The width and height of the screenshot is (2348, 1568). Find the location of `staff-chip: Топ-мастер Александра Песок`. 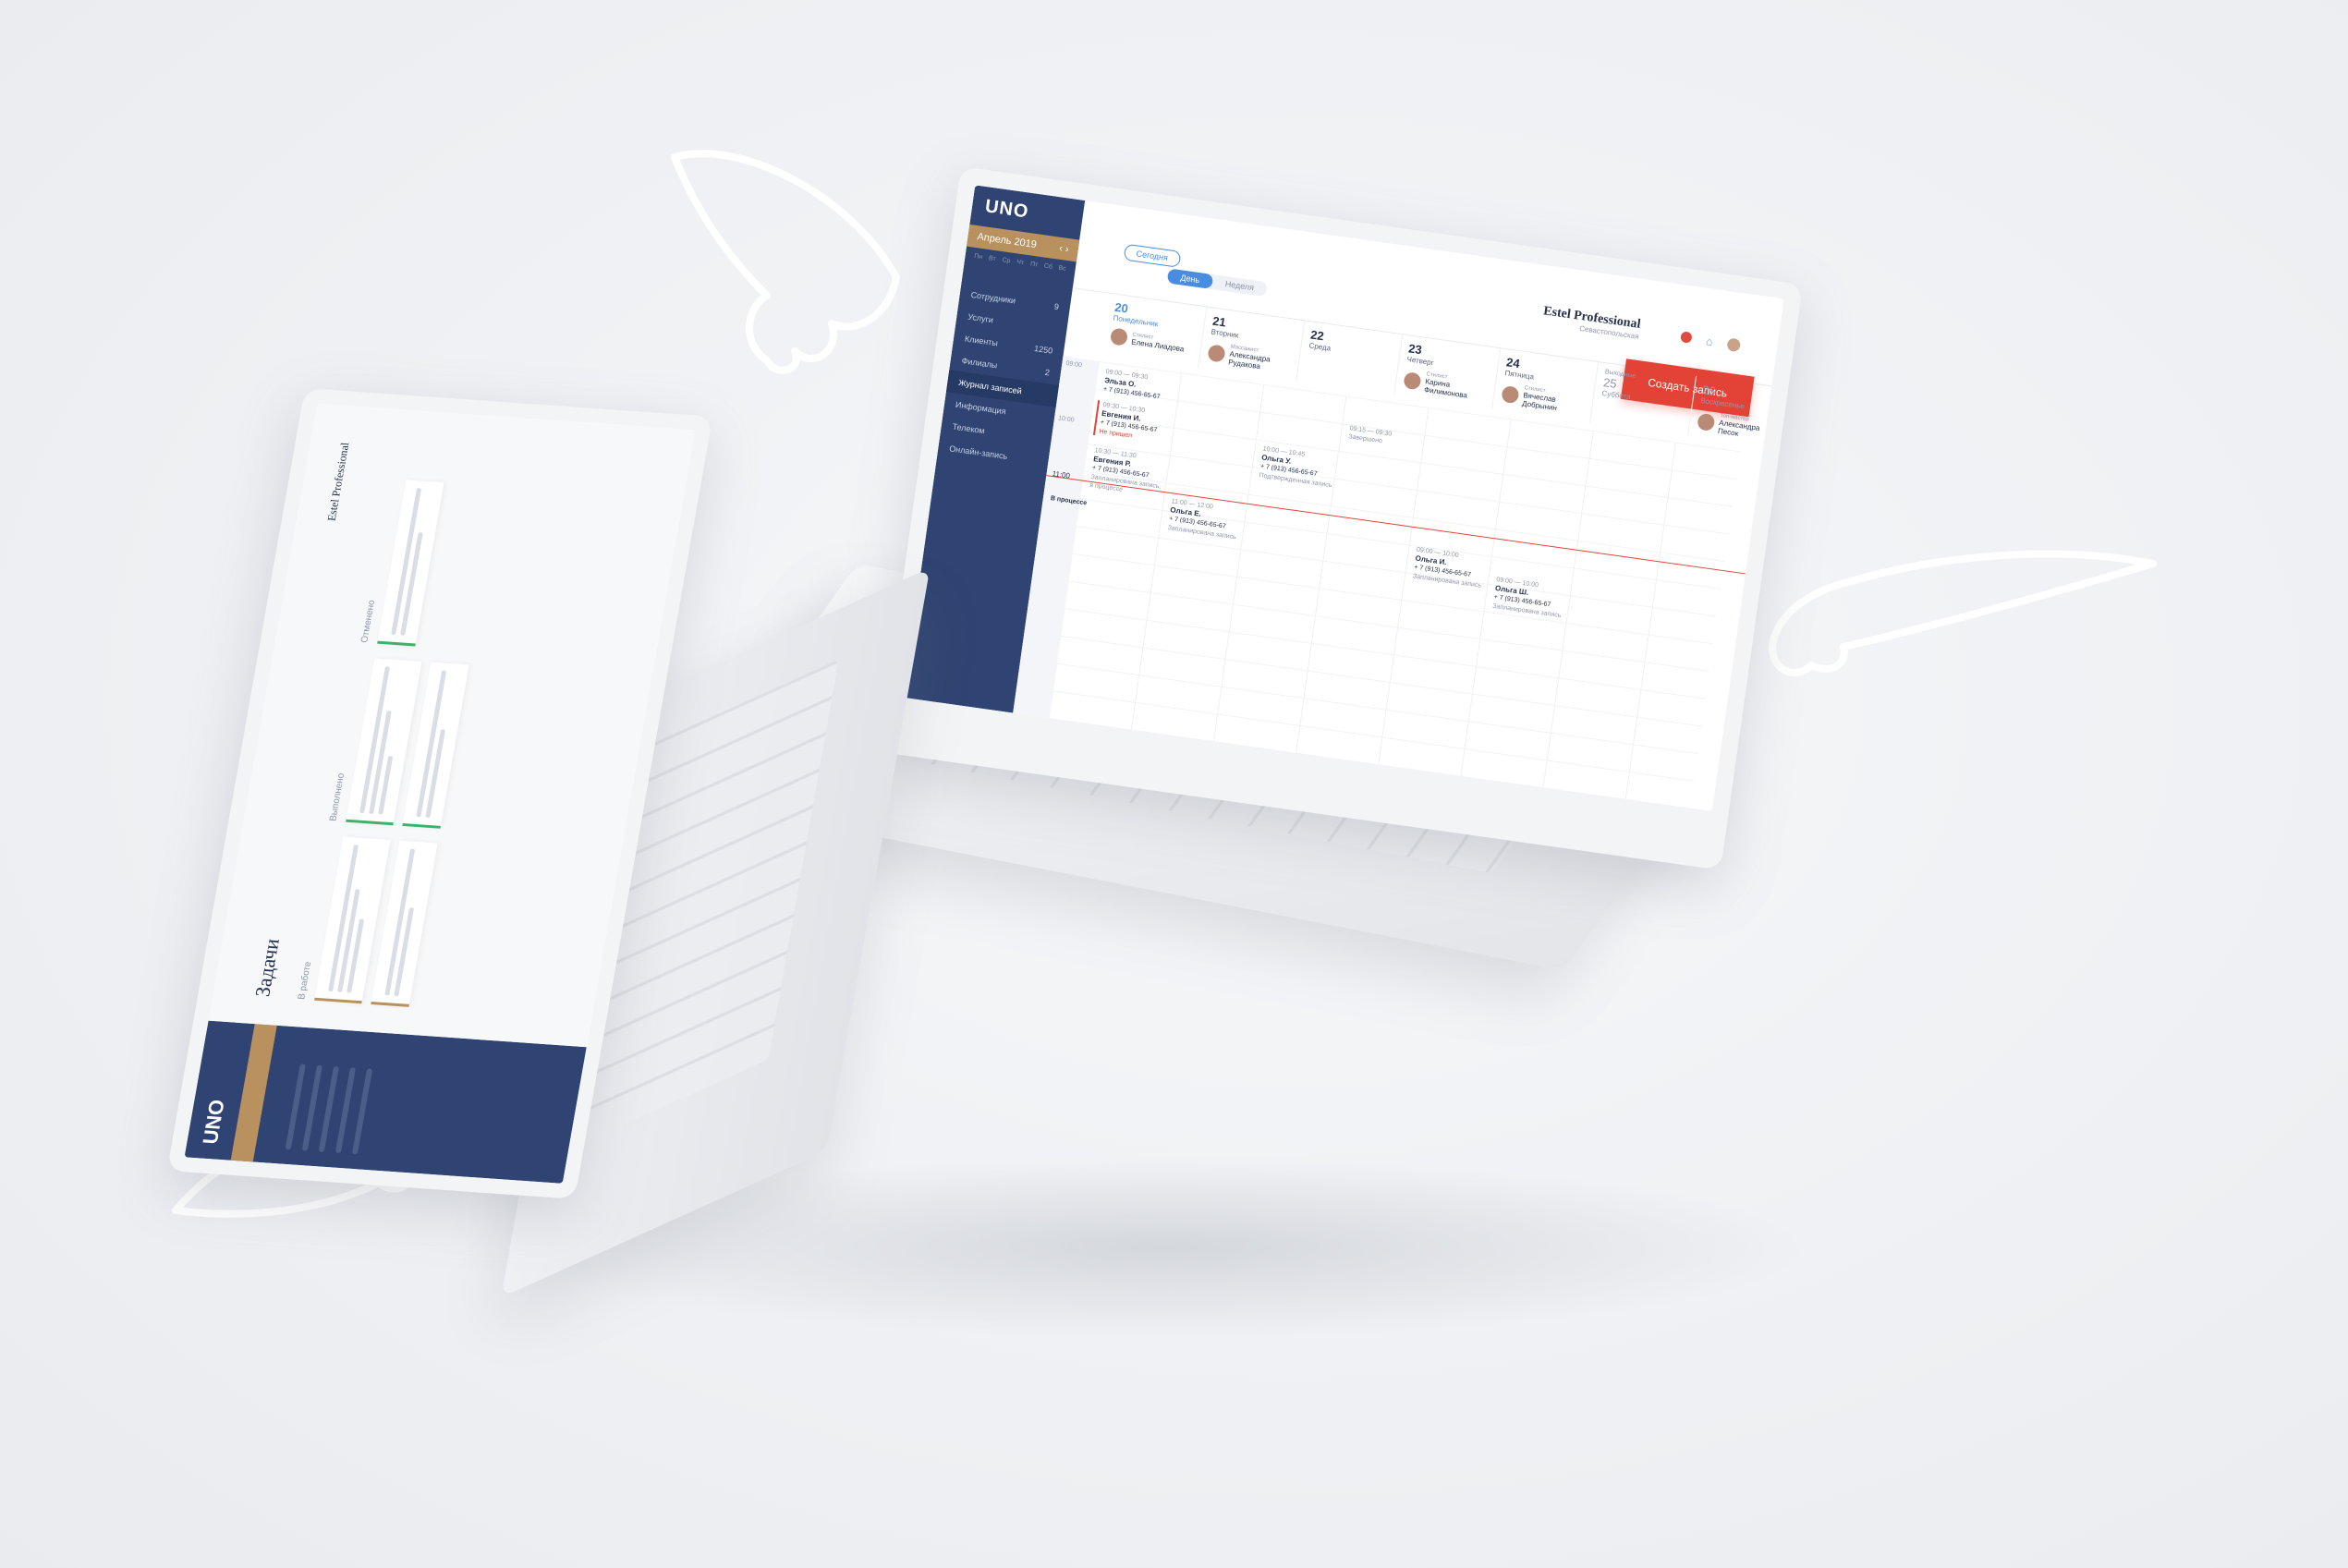

staff-chip: Топ-мастер Александра Песок is located at coordinates (1739, 427).